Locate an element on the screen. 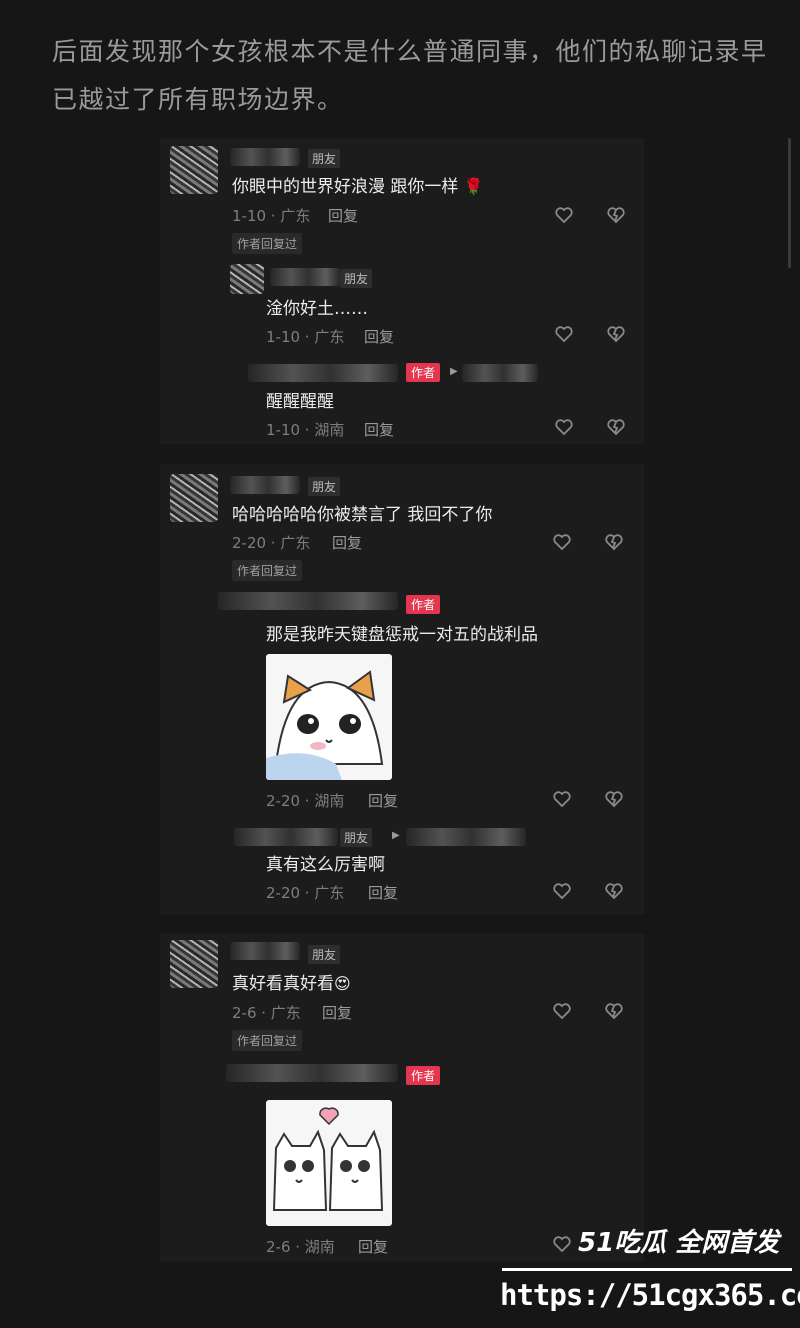 The width and height of the screenshot is (800, 1328). comment-meta: 2-6 · 广东 is located at coordinates (266, 1013).